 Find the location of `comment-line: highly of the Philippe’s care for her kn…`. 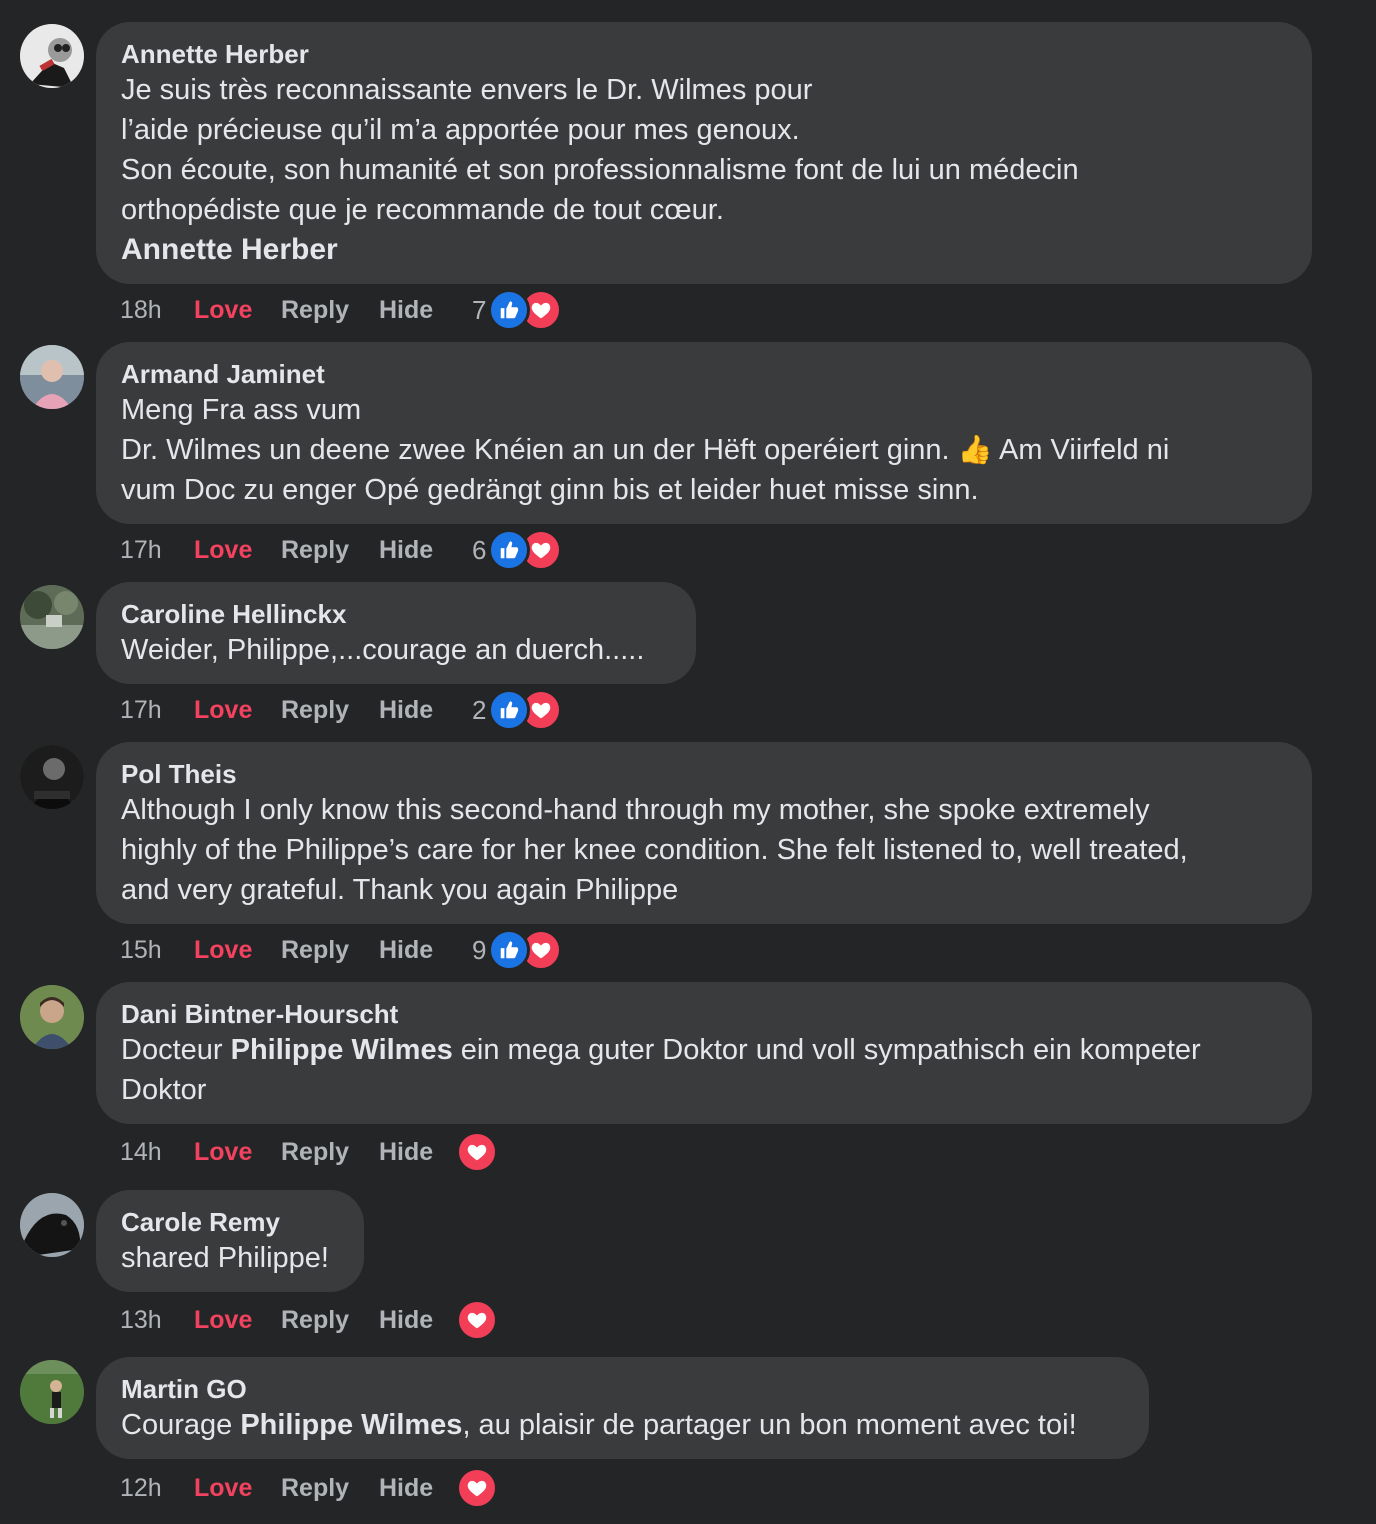

comment-line: highly of the Philippe’s care for her kn… is located at coordinates (654, 850).